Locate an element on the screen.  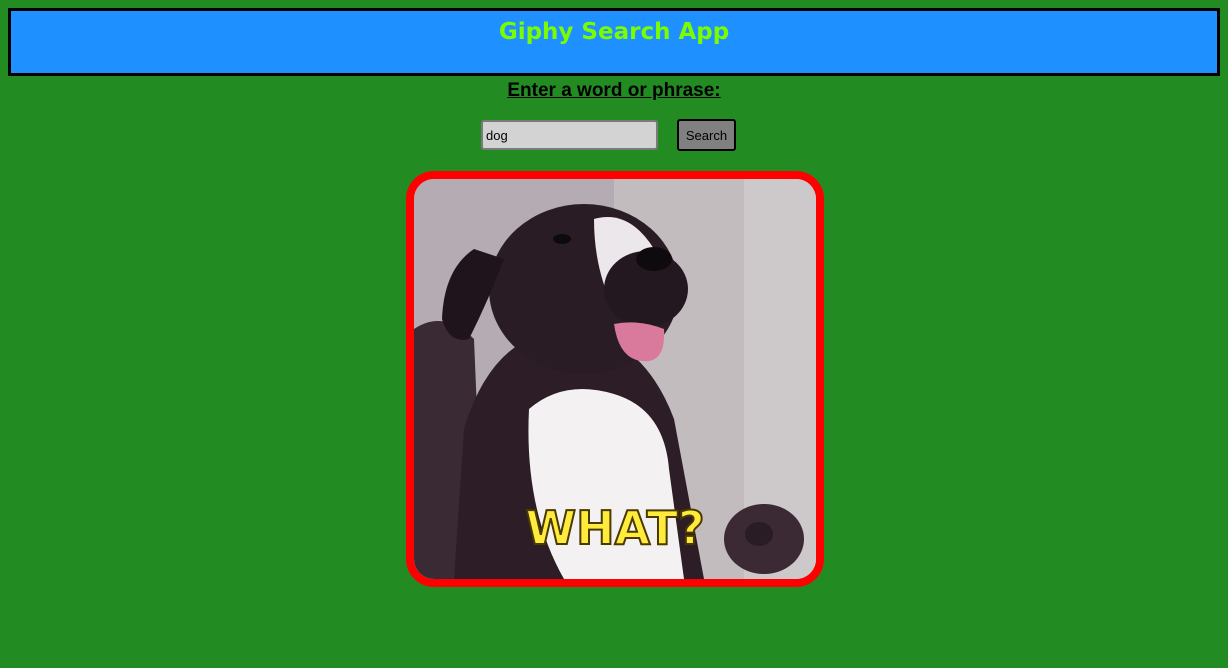
app-header: Giphy Search App is located at coordinates (614, 42).